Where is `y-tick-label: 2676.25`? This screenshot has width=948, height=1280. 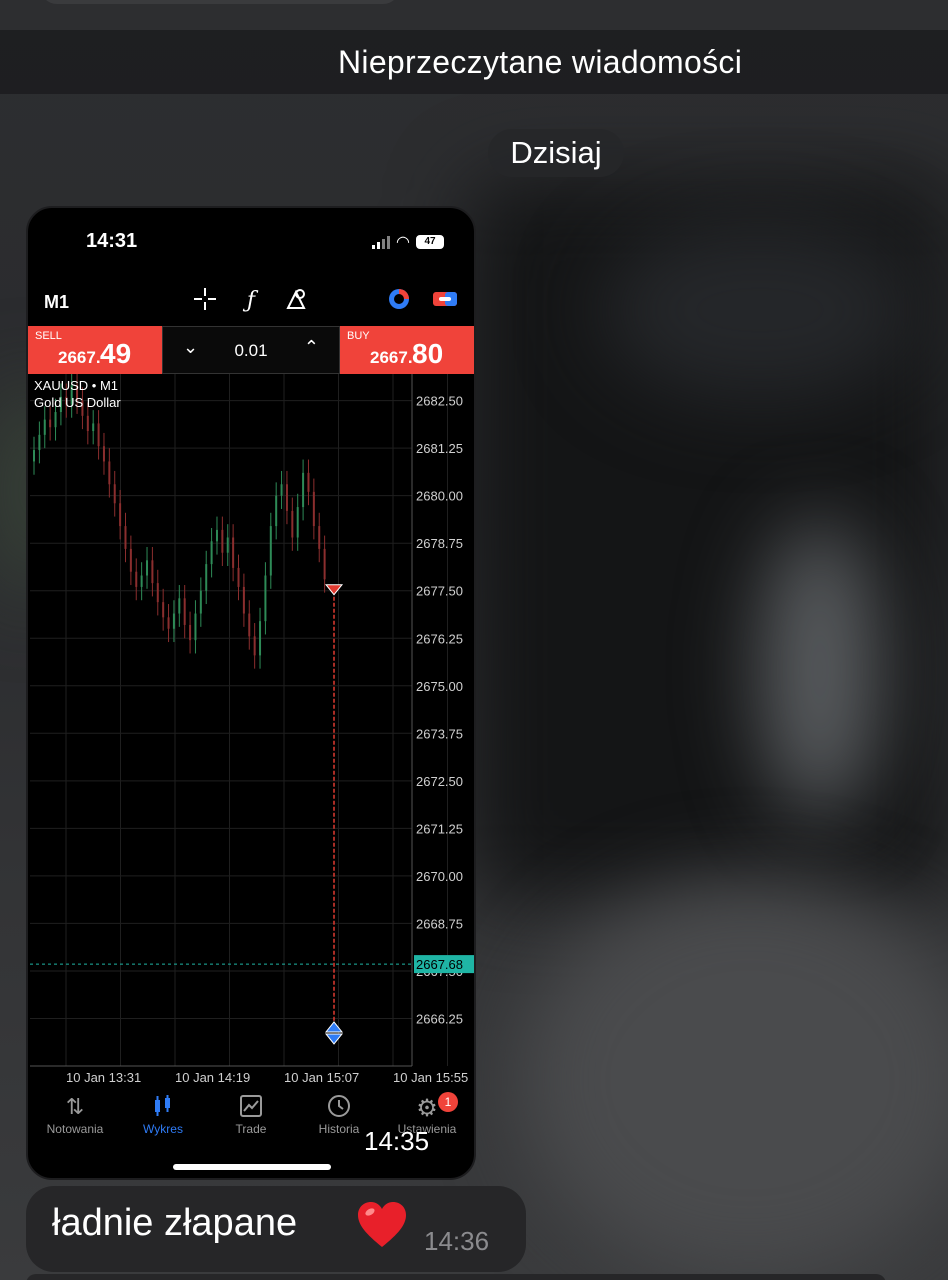 y-tick-label: 2676.25 is located at coordinates (439, 638).